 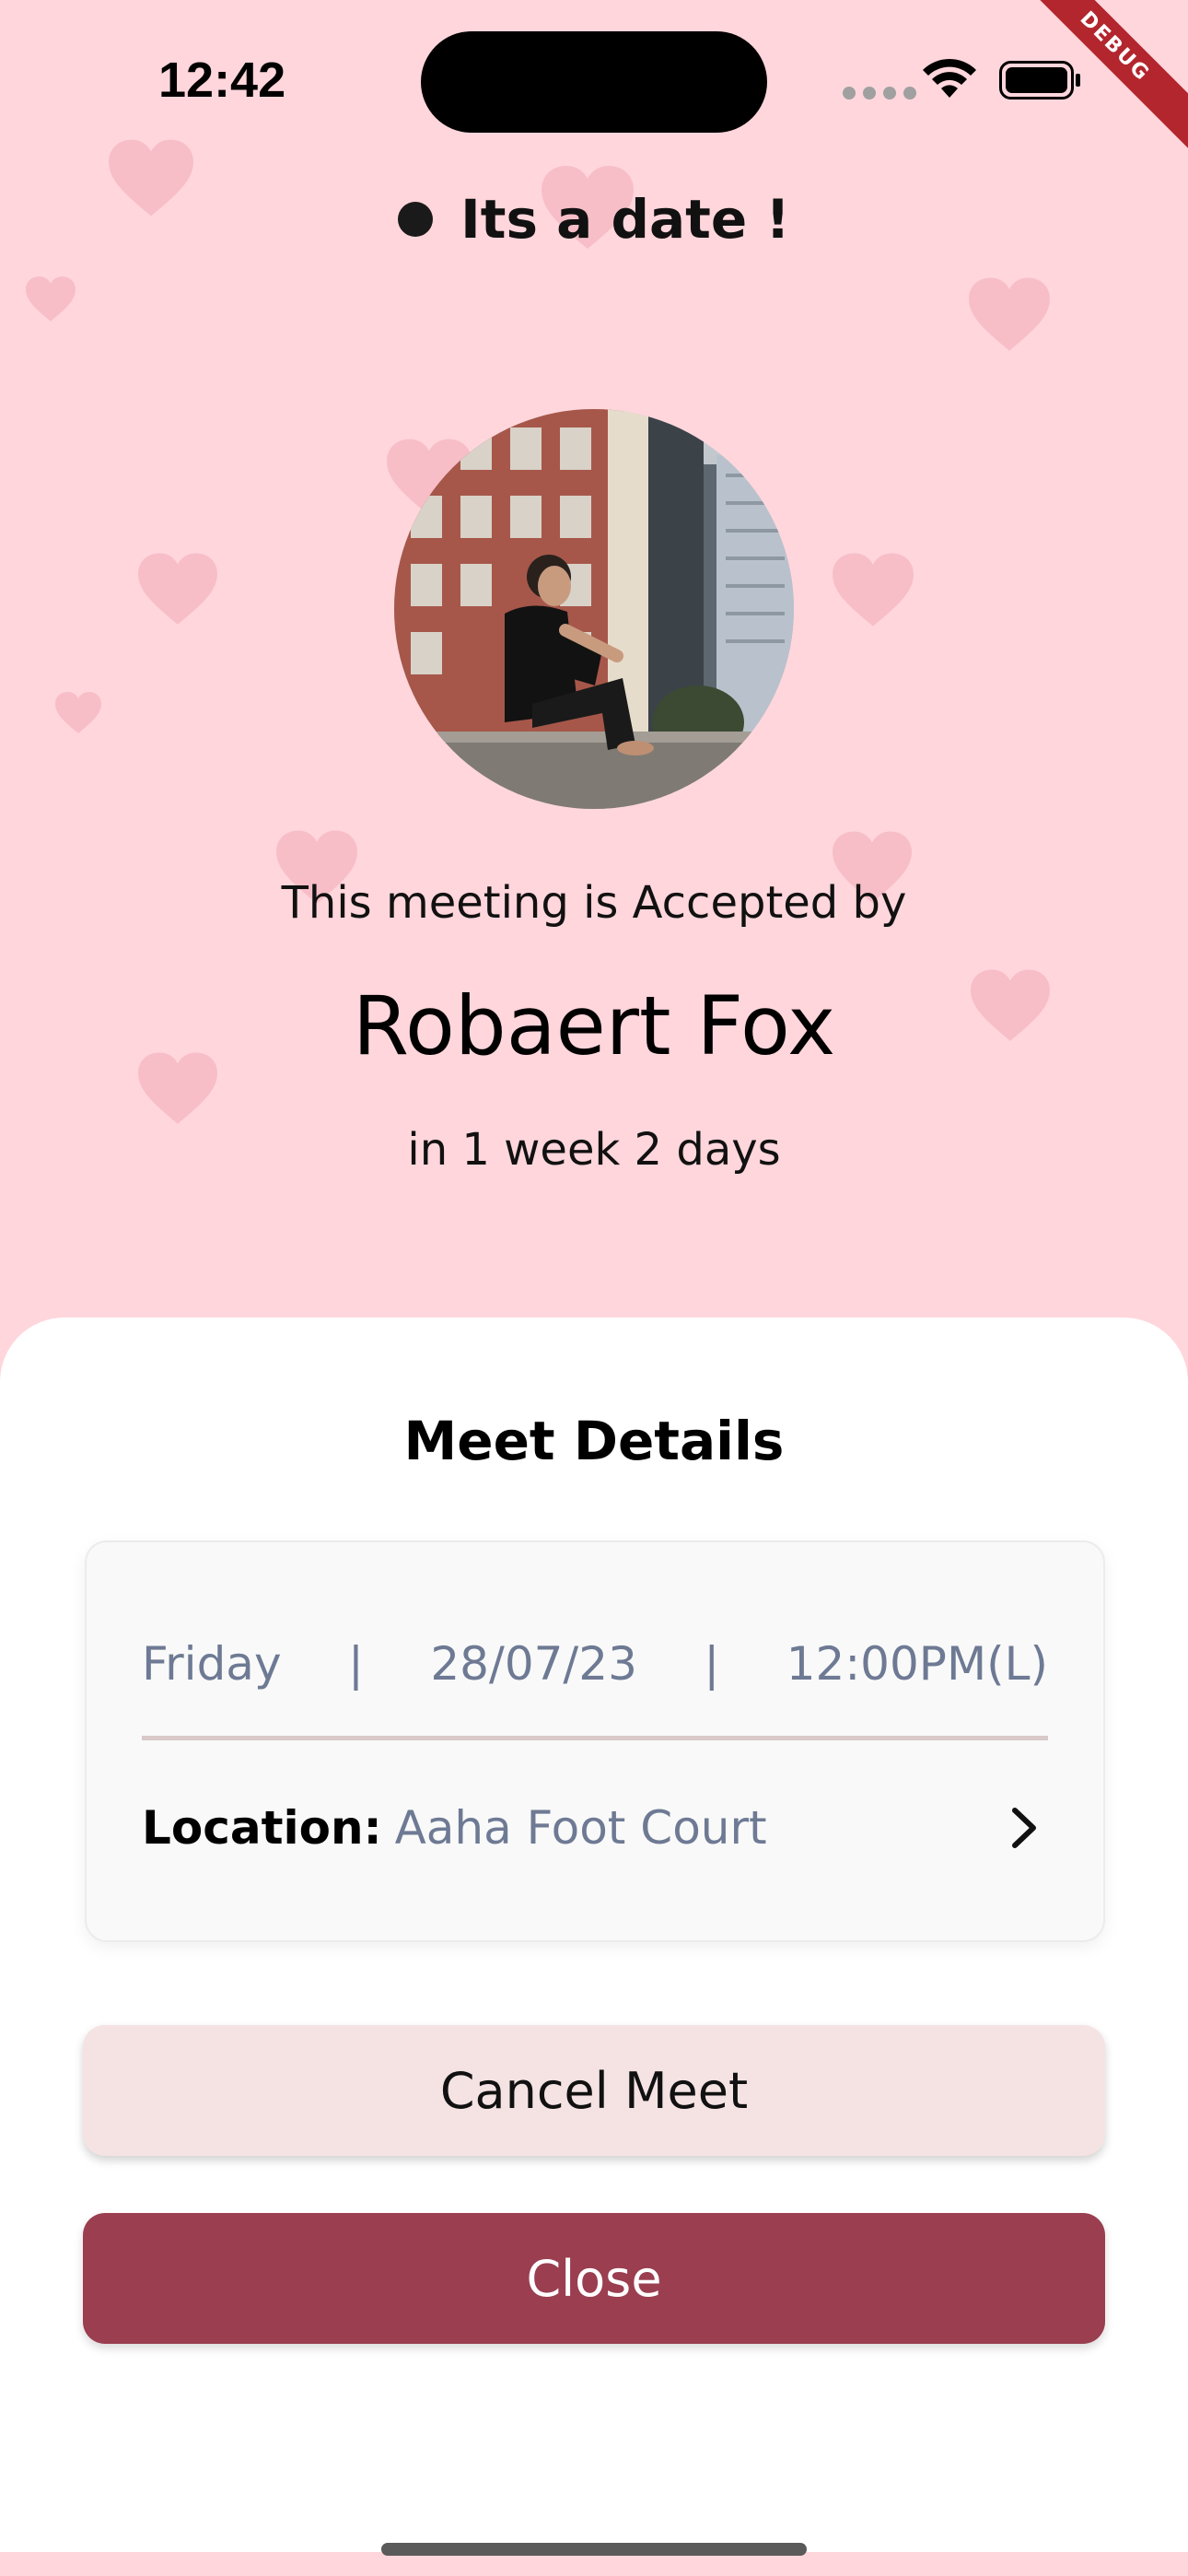 What do you see at coordinates (533, 1664) in the screenshot?
I see `meet-date: 28/07/23` at bounding box center [533, 1664].